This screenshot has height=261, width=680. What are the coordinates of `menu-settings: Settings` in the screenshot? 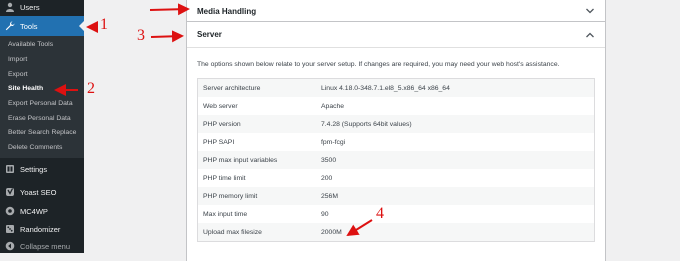 It's located at (42, 169).